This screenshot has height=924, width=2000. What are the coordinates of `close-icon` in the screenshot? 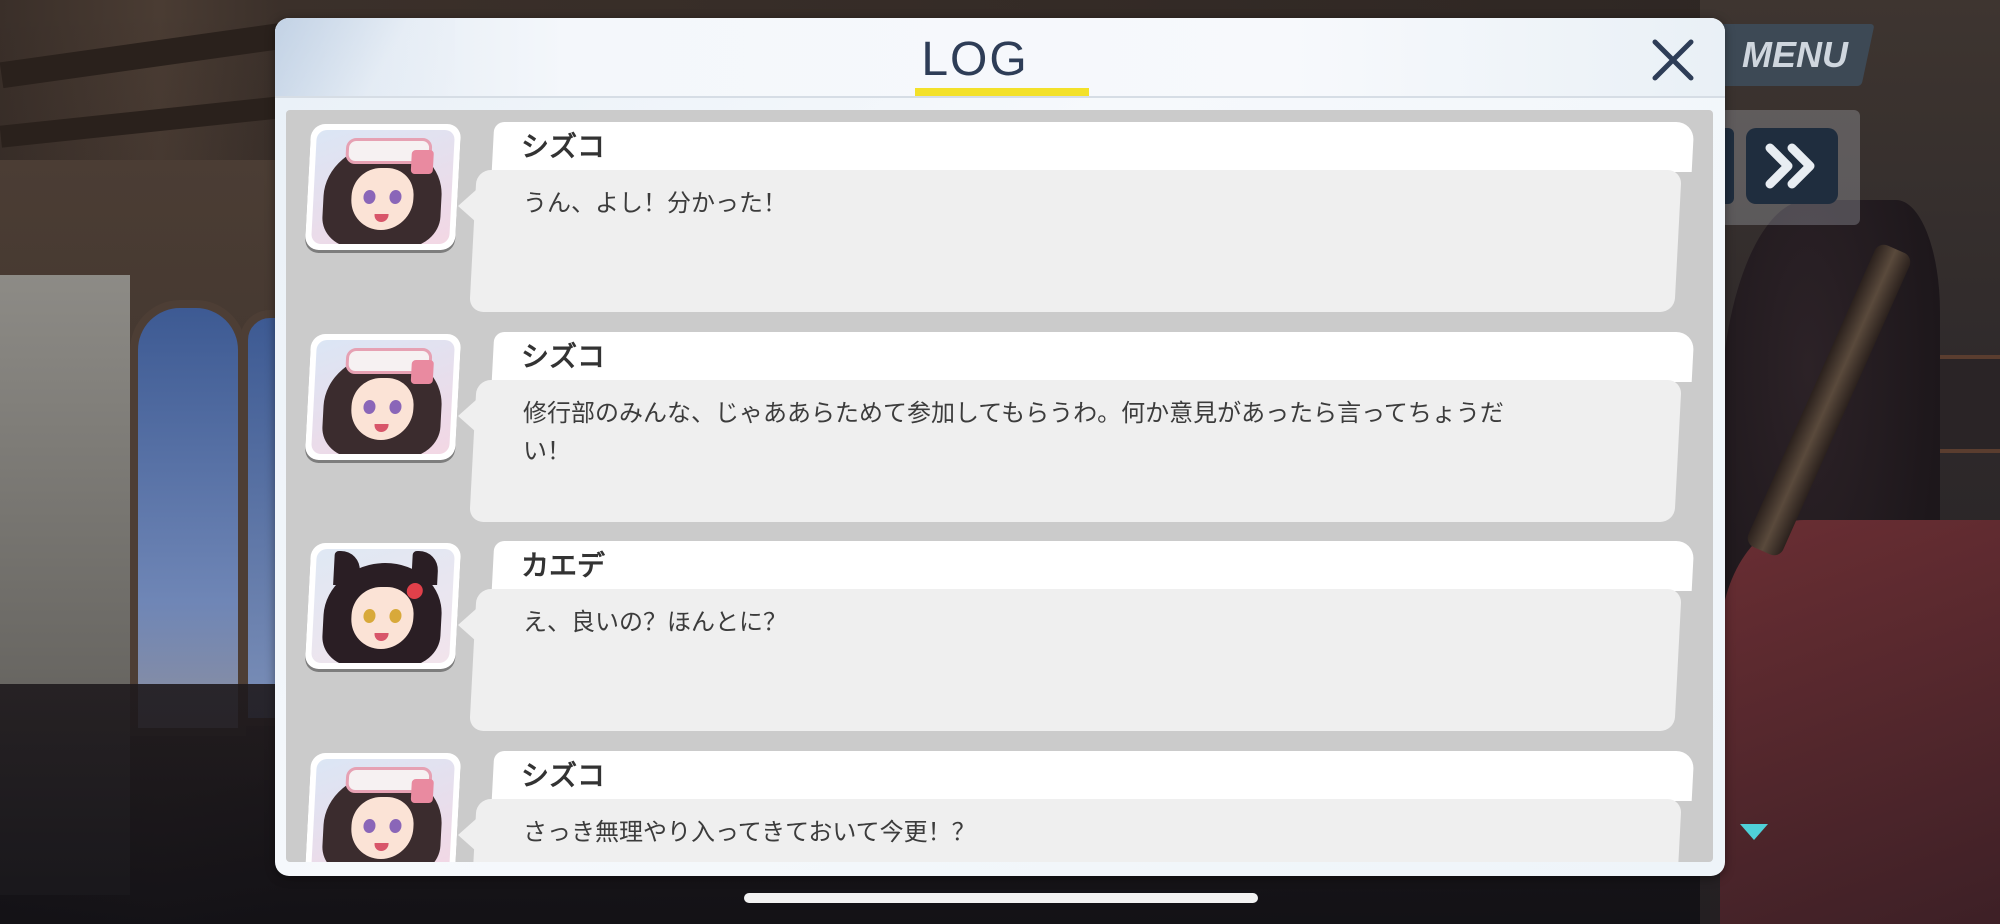 It's located at (1673, 60).